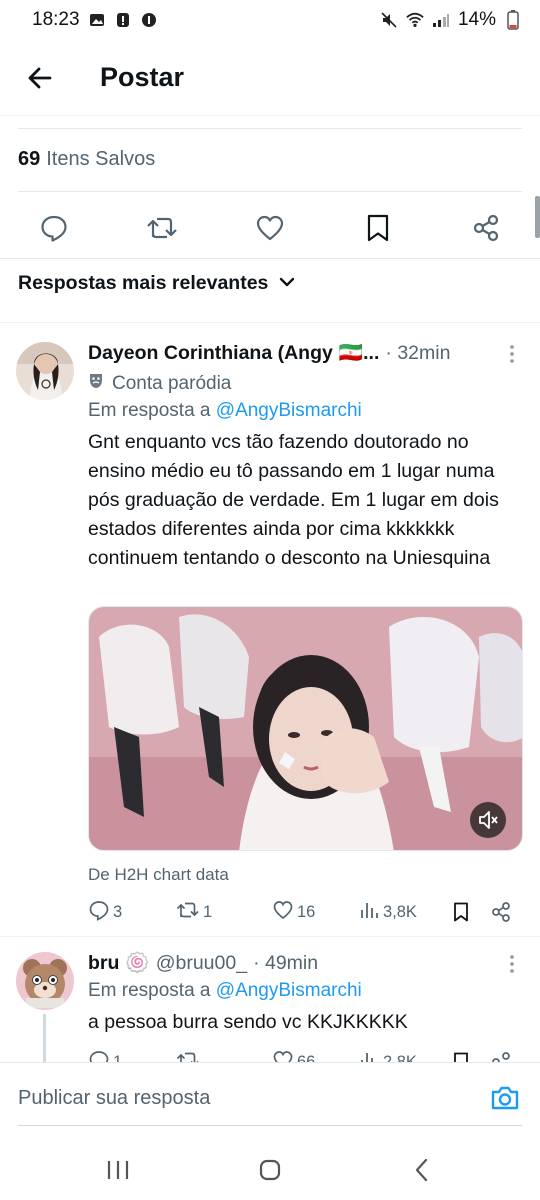  I want to click on reply-stat: 3, so click(105, 912).